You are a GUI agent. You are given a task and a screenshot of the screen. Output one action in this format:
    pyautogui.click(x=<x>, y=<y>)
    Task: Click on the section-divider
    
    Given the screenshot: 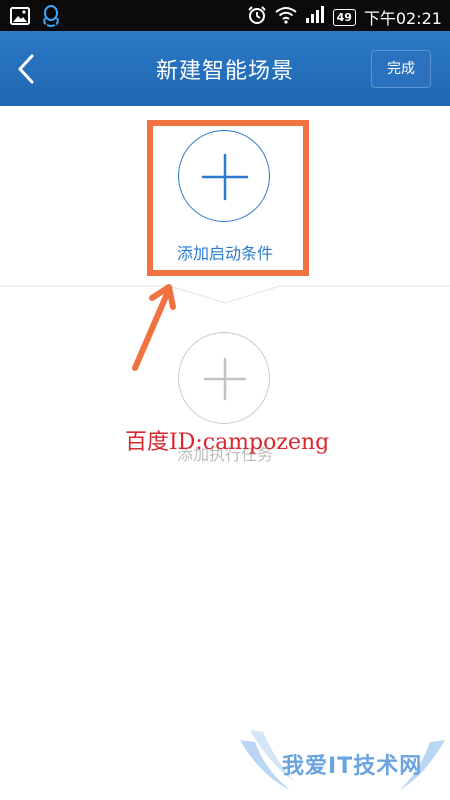 What is the action you would take?
    pyautogui.click(x=225, y=294)
    